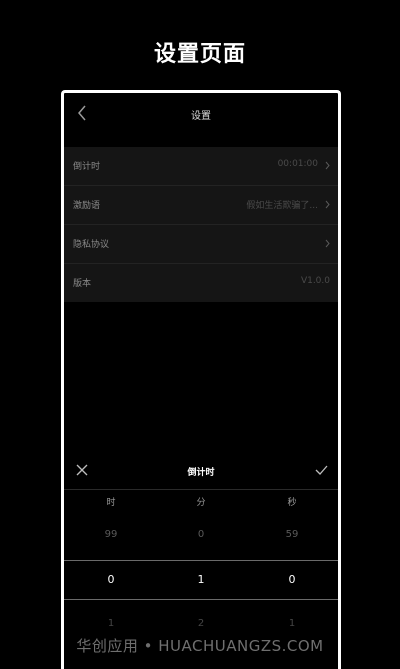 This screenshot has width=400, height=669. What do you see at coordinates (111, 623) in the screenshot?
I see `picker-value-hours: 1` at bounding box center [111, 623].